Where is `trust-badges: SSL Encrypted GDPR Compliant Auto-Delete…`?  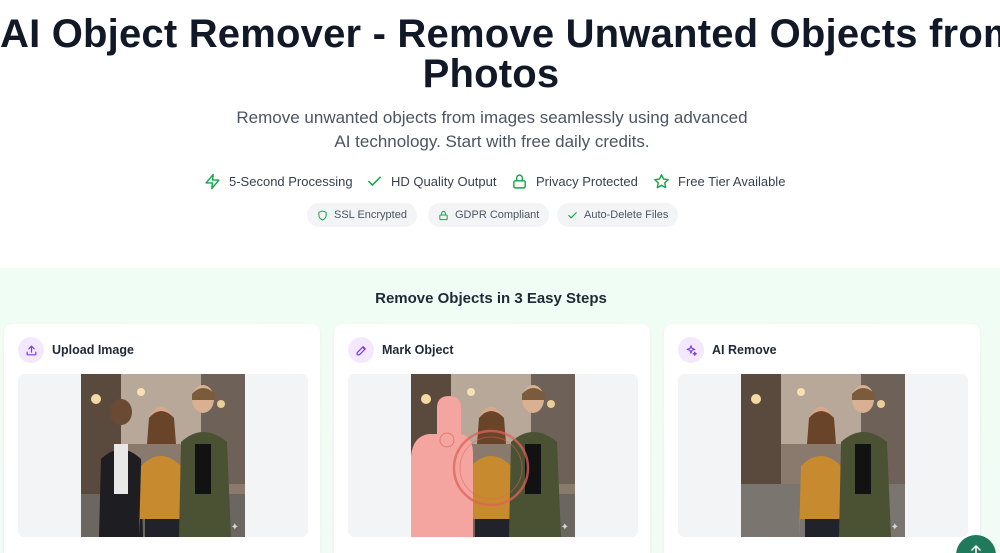 trust-badges: SSL Encrypted GDPR Compliant Auto-Delete… is located at coordinates (500, 215).